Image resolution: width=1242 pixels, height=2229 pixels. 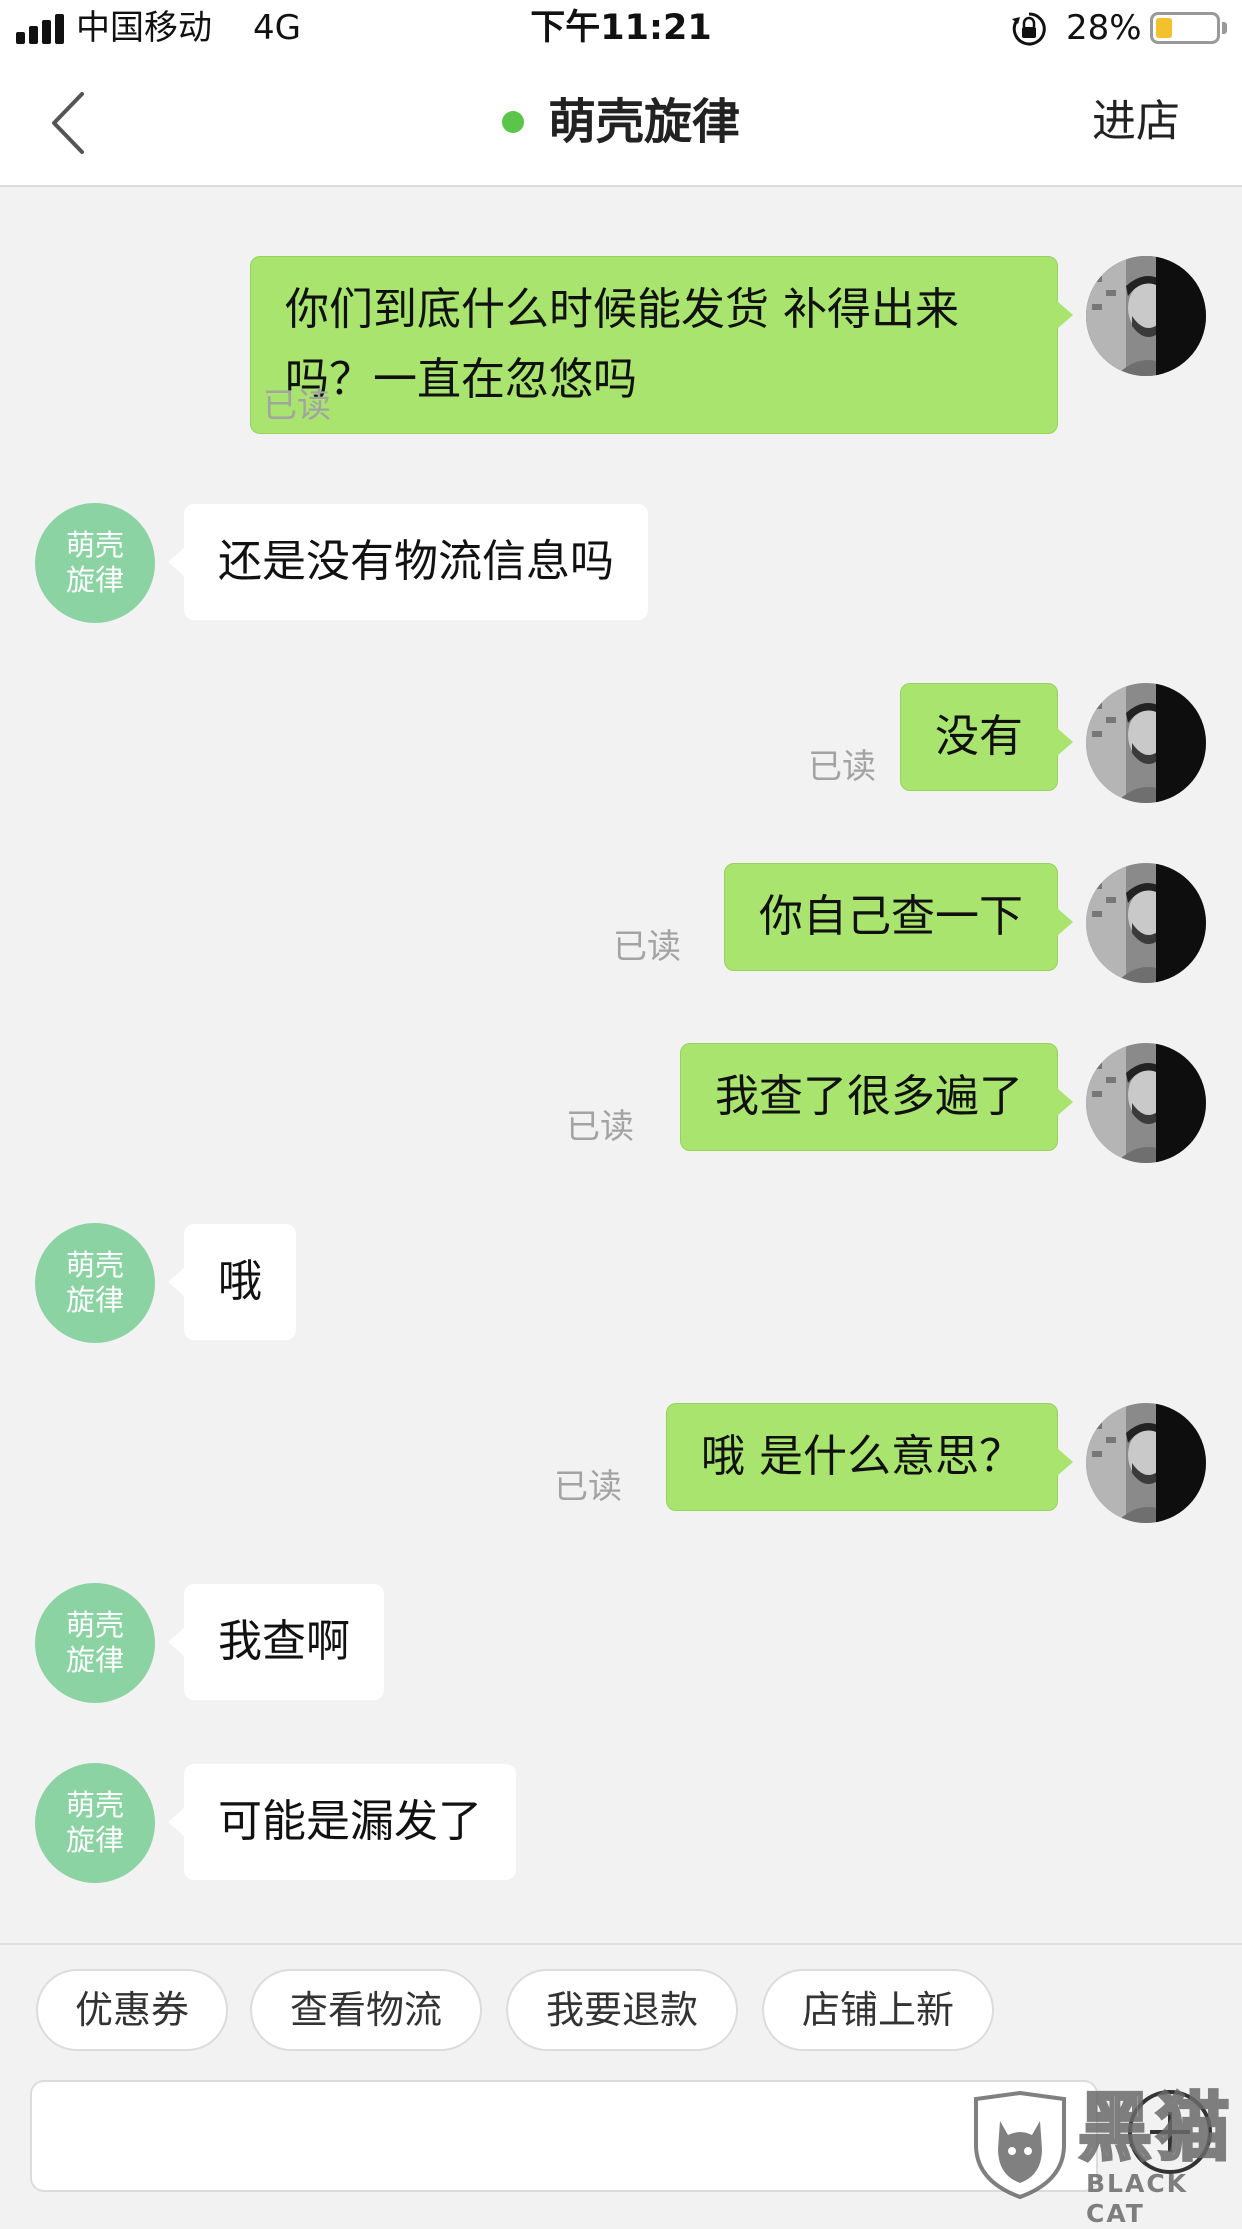 What do you see at coordinates (1185, 28) in the screenshot?
I see `battery-icon` at bounding box center [1185, 28].